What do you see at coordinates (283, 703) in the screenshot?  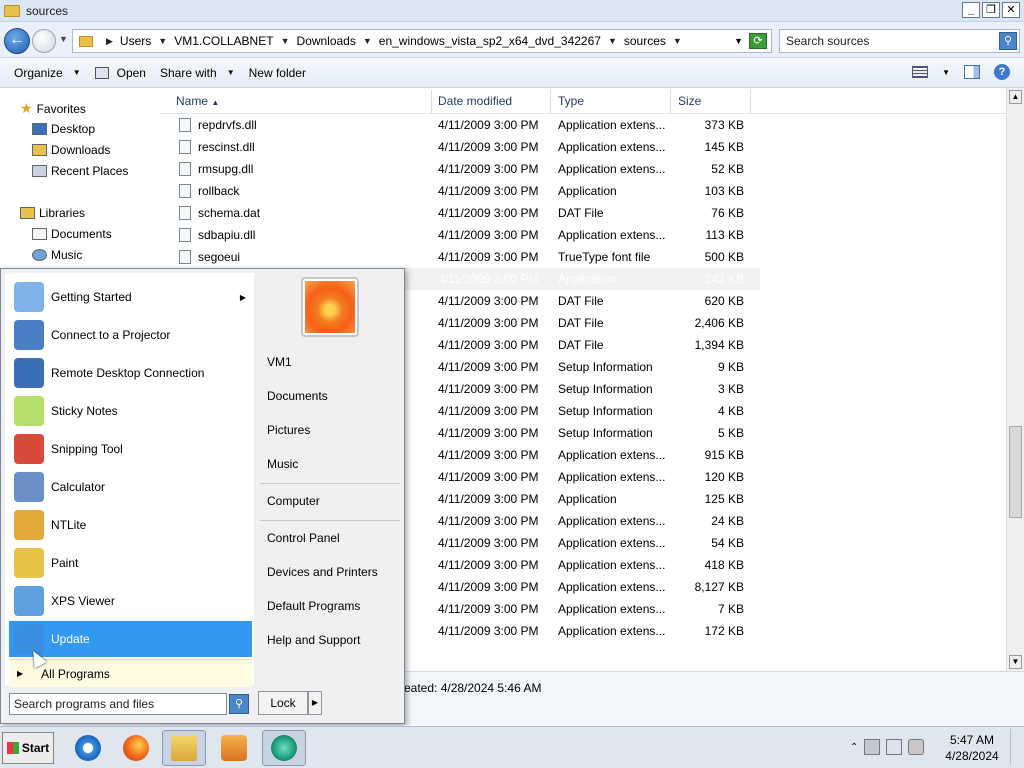 I see `lock-button: Lock` at bounding box center [283, 703].